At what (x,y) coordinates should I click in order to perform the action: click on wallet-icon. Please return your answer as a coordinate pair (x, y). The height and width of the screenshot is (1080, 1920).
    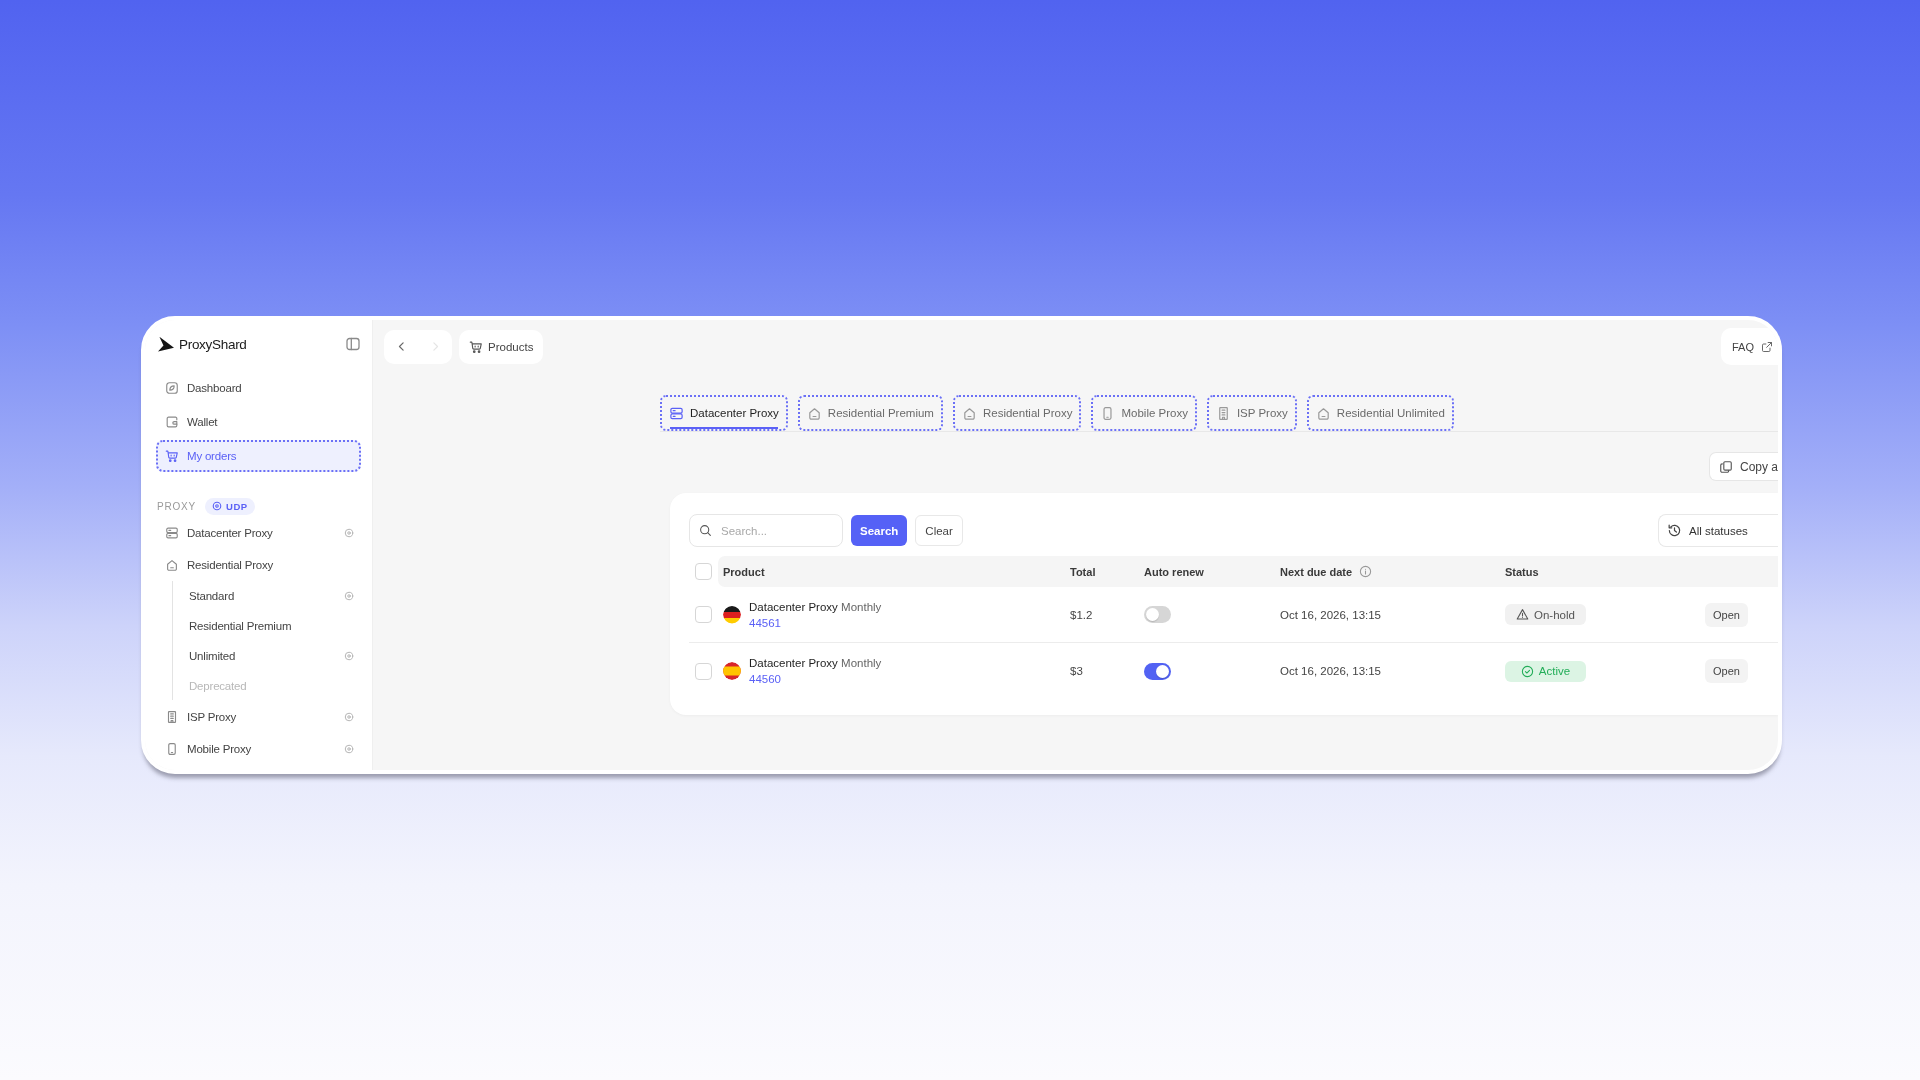
    Looking at the image, I should click on (172, 422).